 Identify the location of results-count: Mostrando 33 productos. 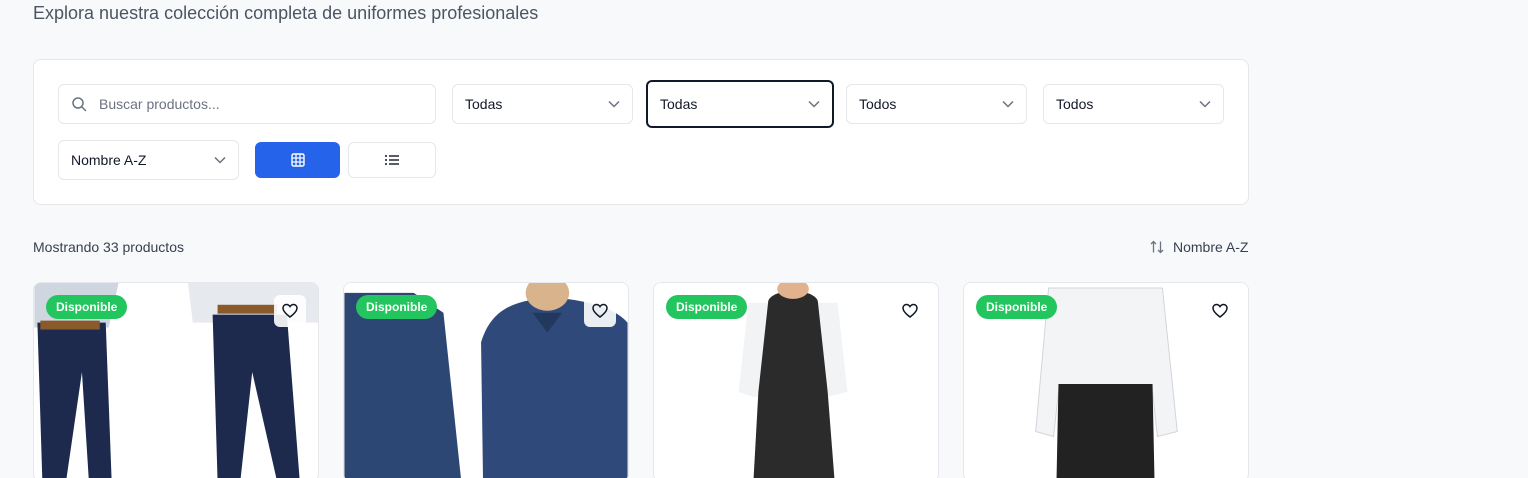
(108, 247).